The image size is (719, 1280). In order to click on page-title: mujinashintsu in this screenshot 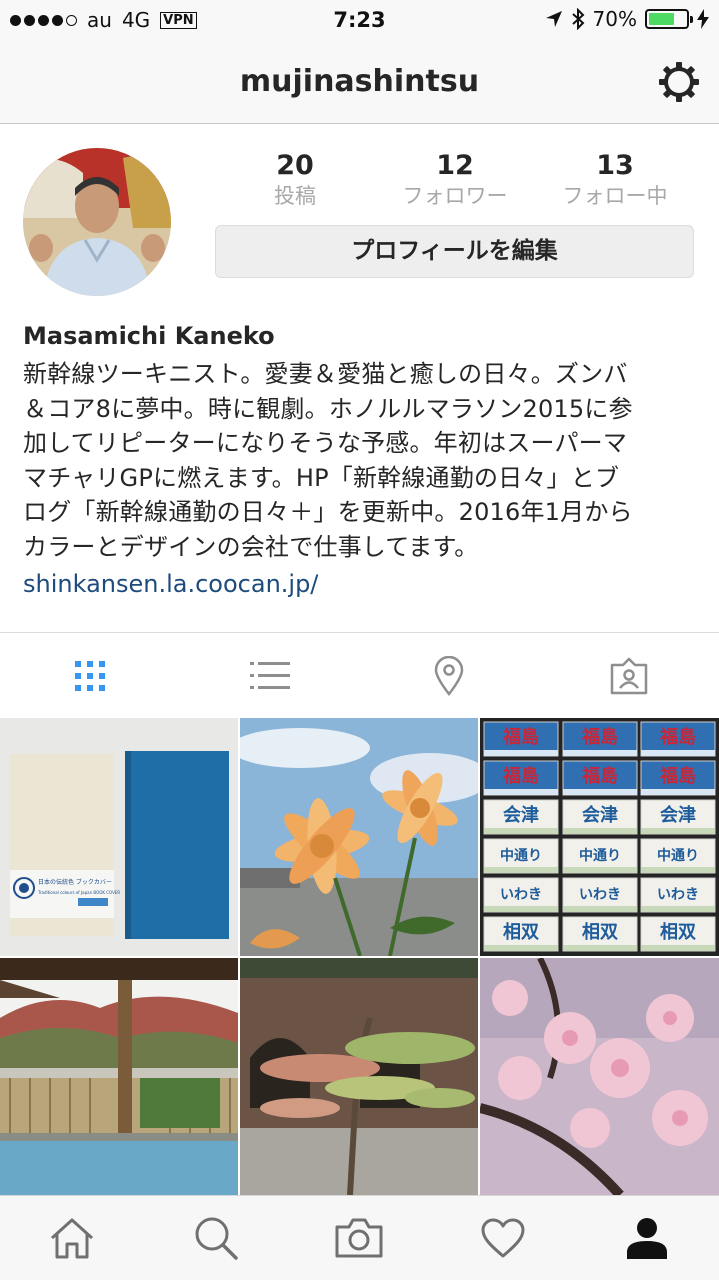, I will do `click(359, 81)`.